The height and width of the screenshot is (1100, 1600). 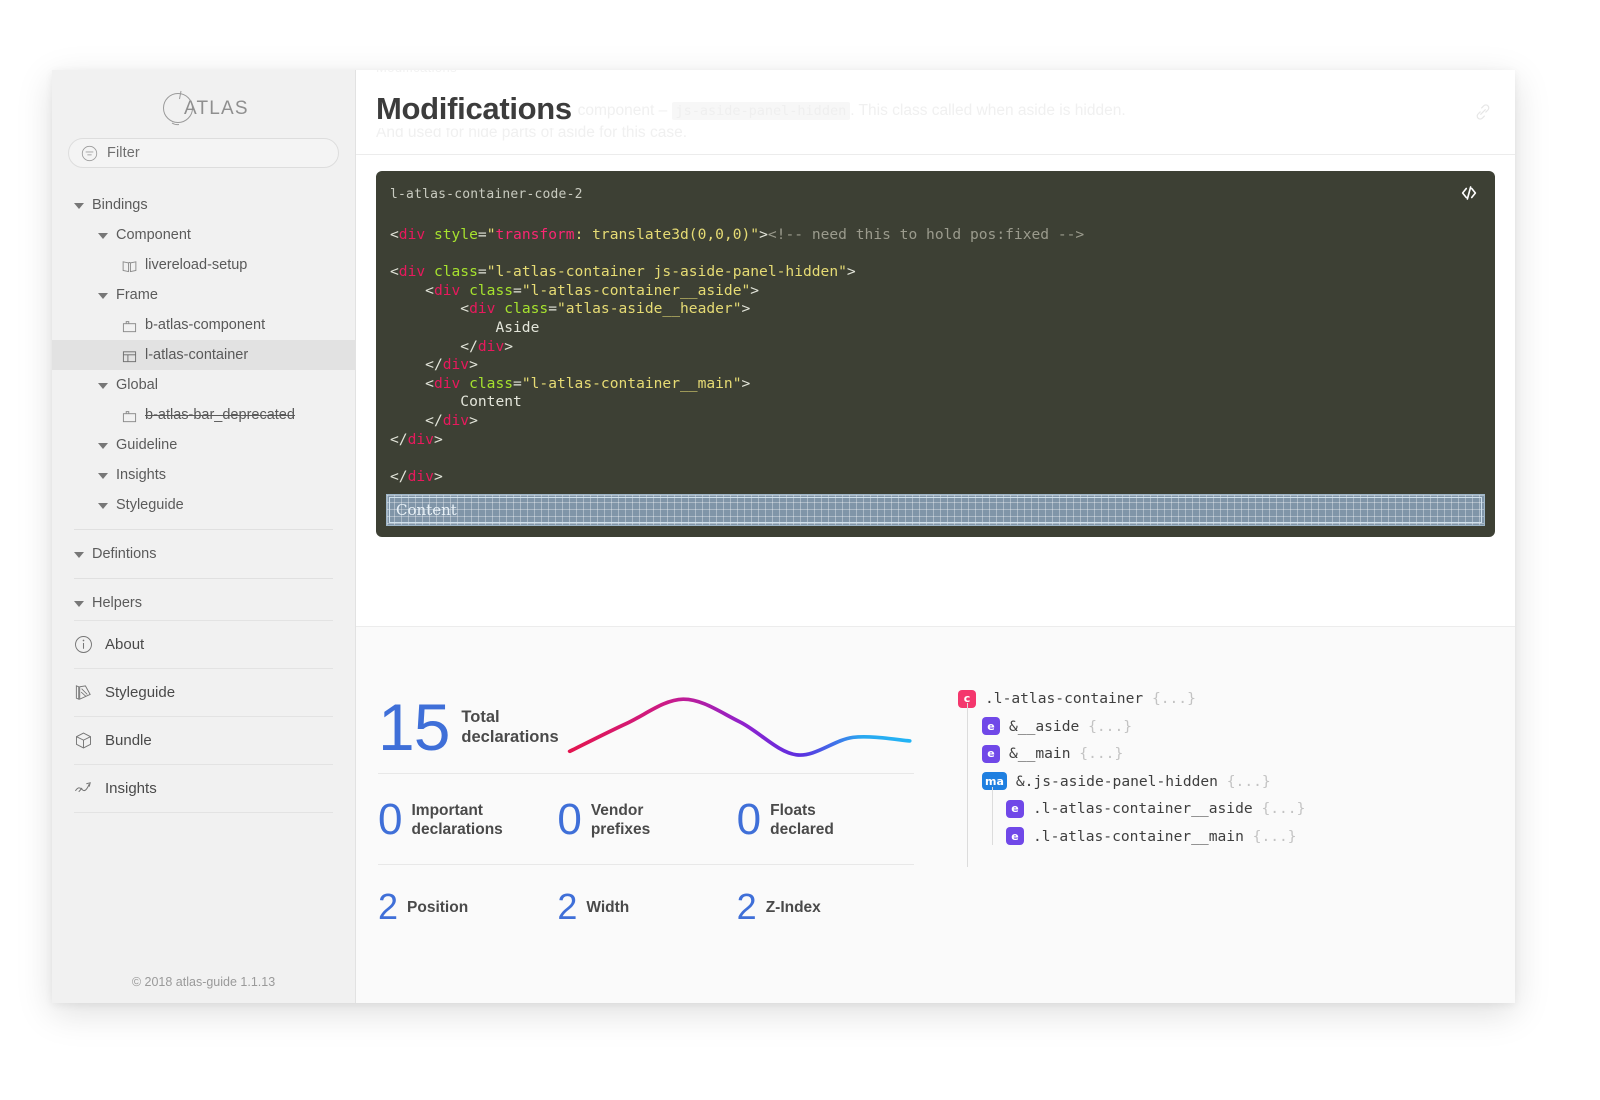 What do you see at coordinates (203, 385) in the screenshot?
I see `tree-item-global: Global` at bounding box center [203, 385].